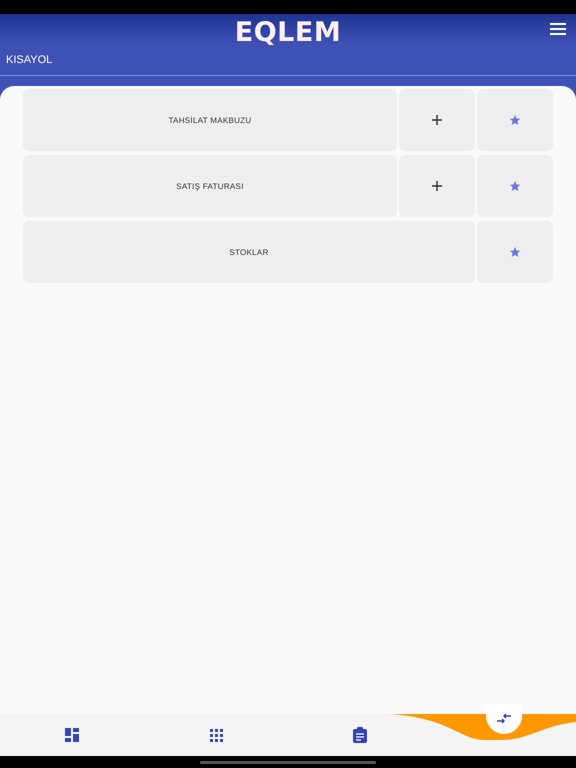 The height and width of the screenshot is (768, 576). I want to click on dashboard-icon, so click(72, 735).